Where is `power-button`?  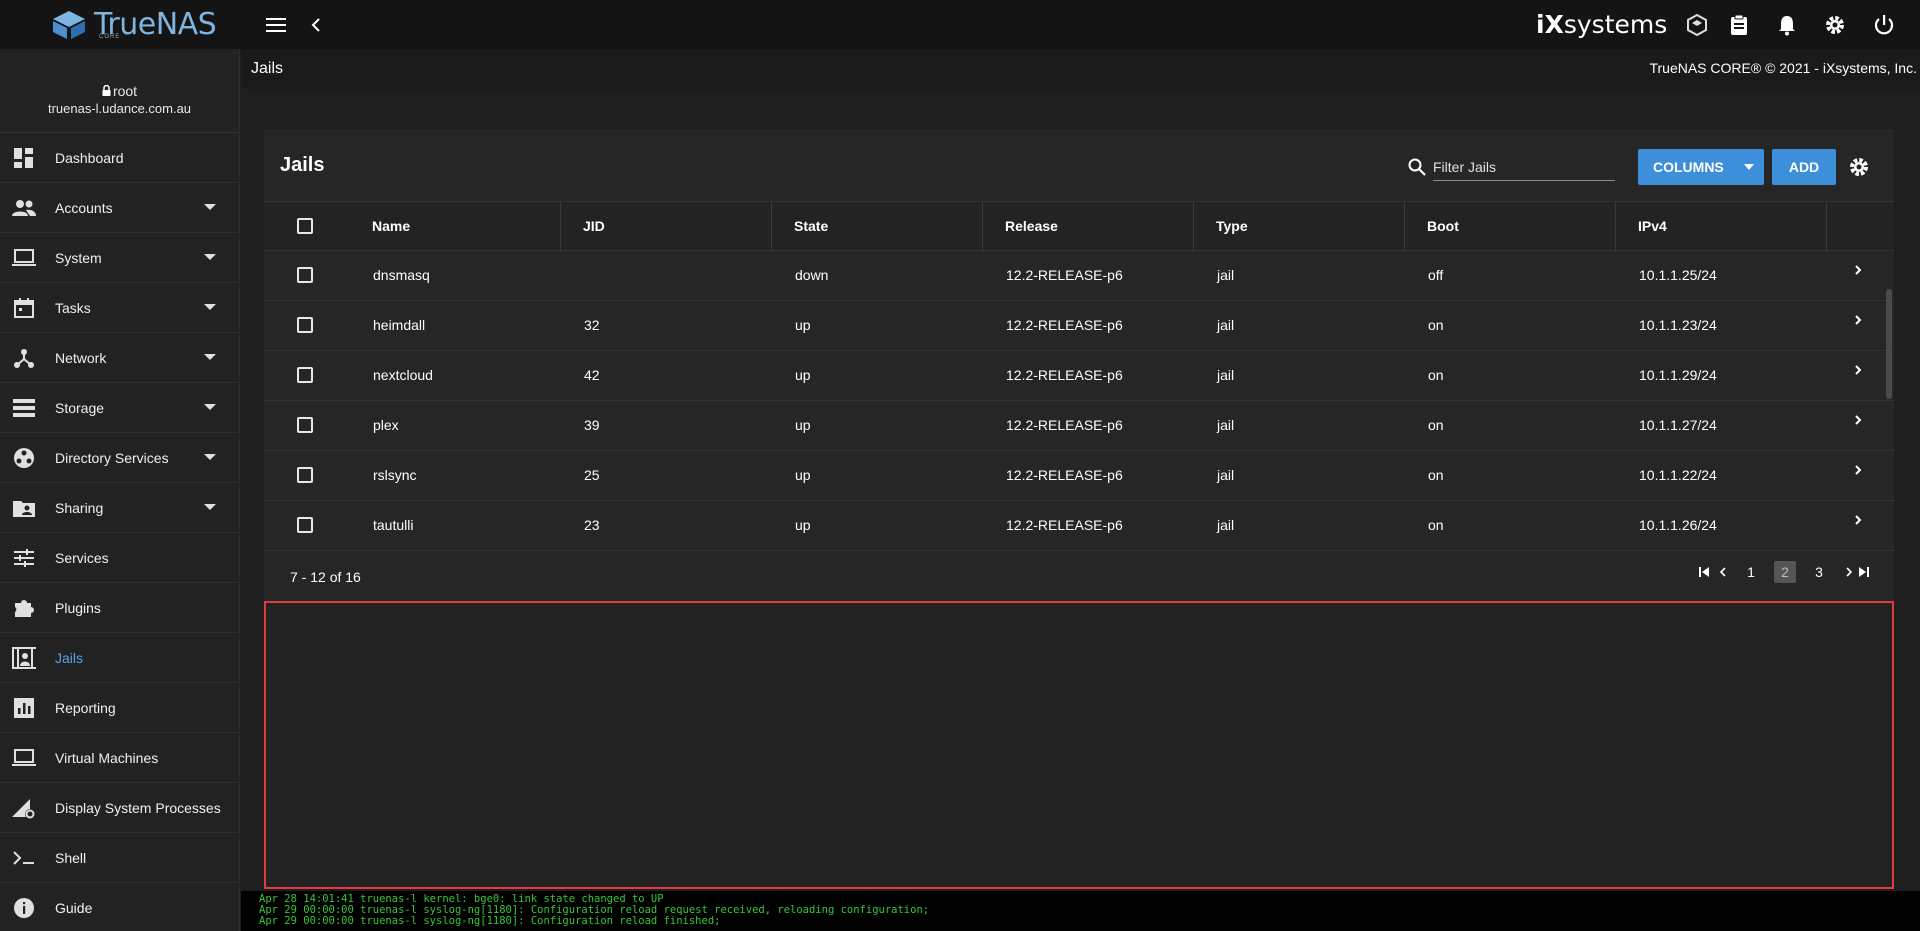 power-button is located at coordinates (1884, 25).